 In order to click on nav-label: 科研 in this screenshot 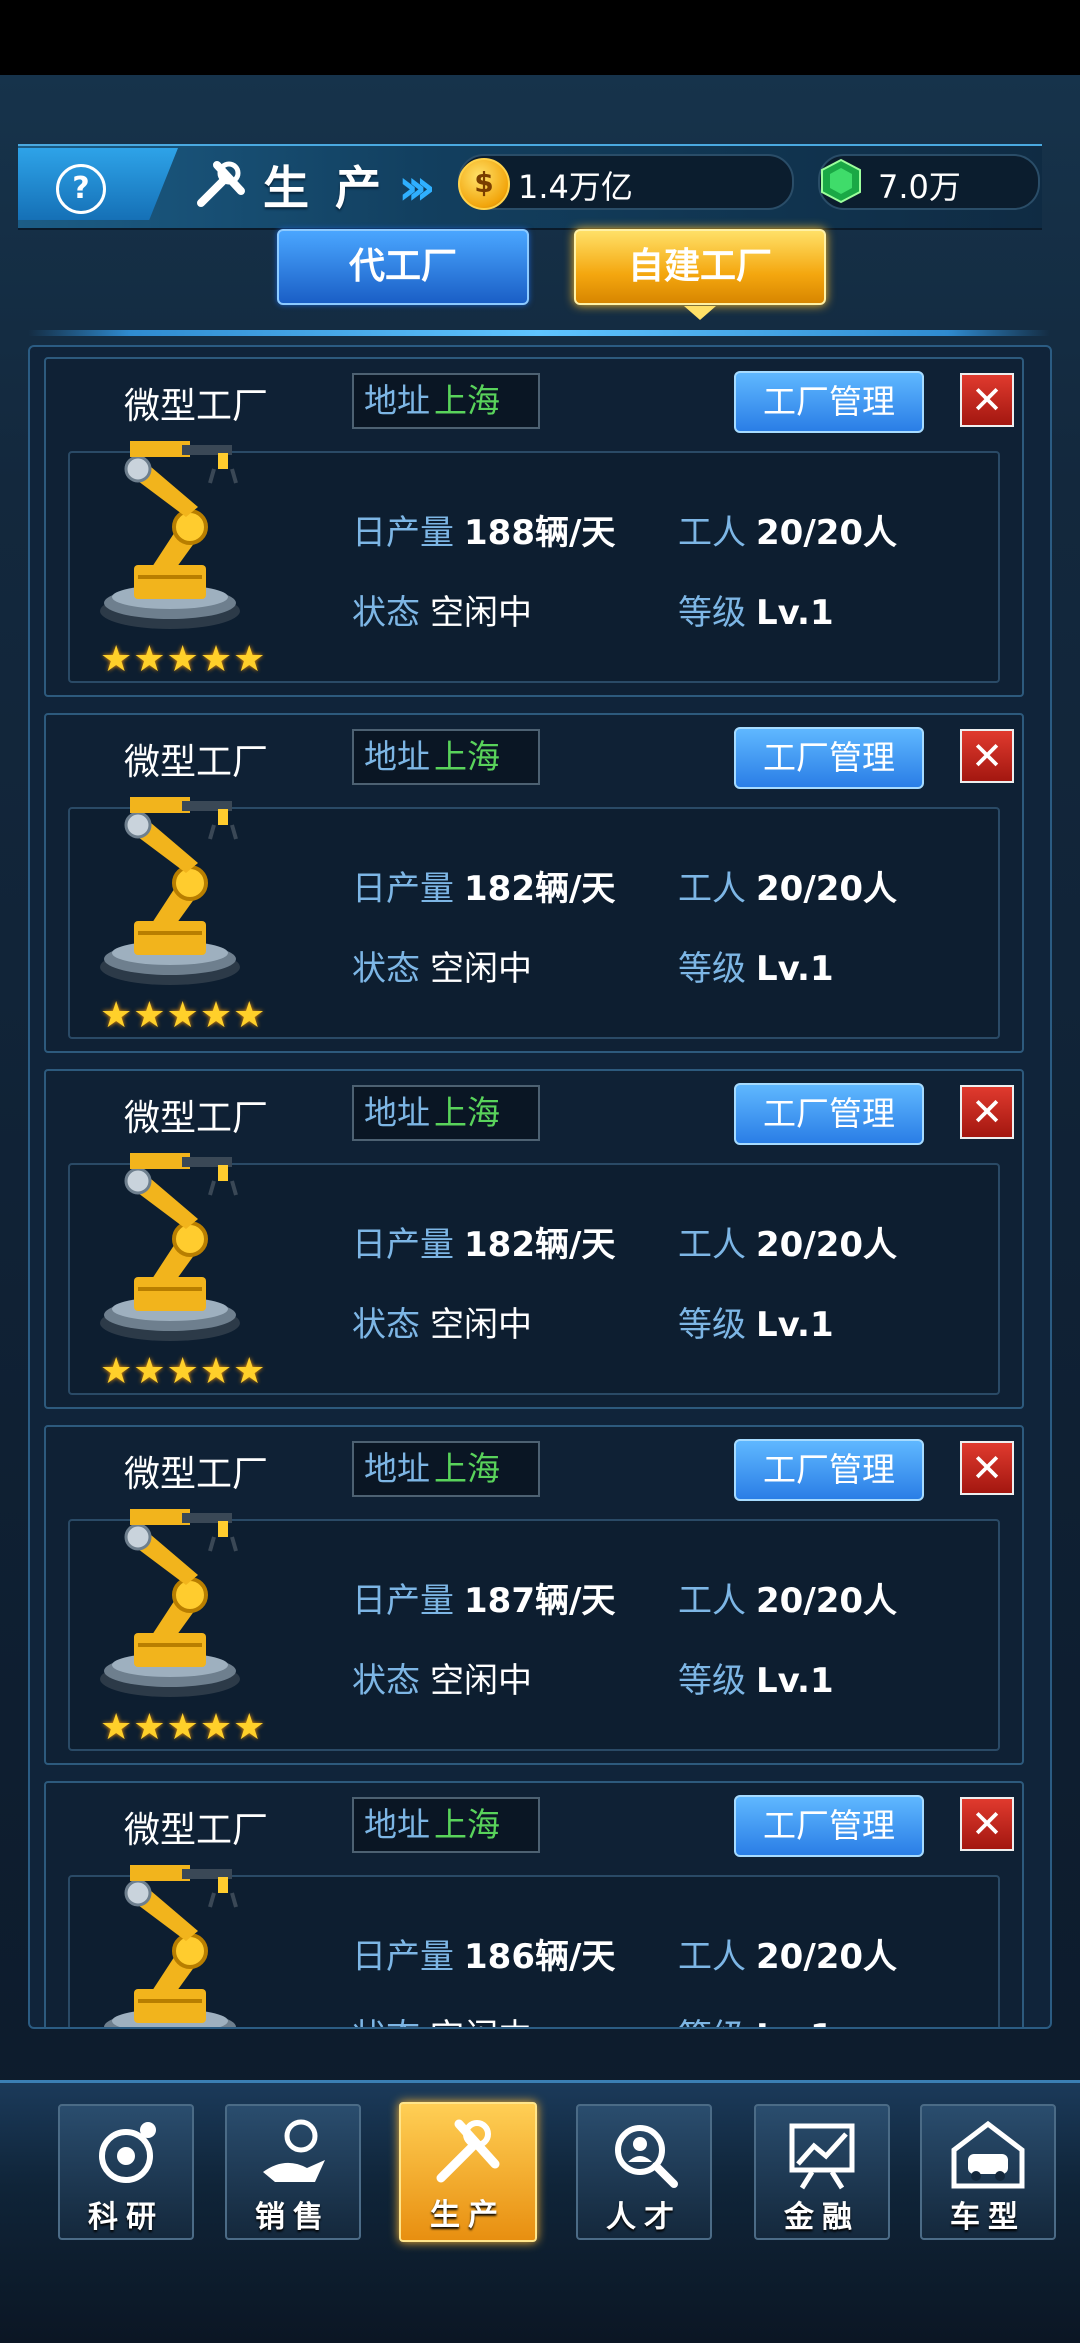, I will do `click(126, 2217)`.